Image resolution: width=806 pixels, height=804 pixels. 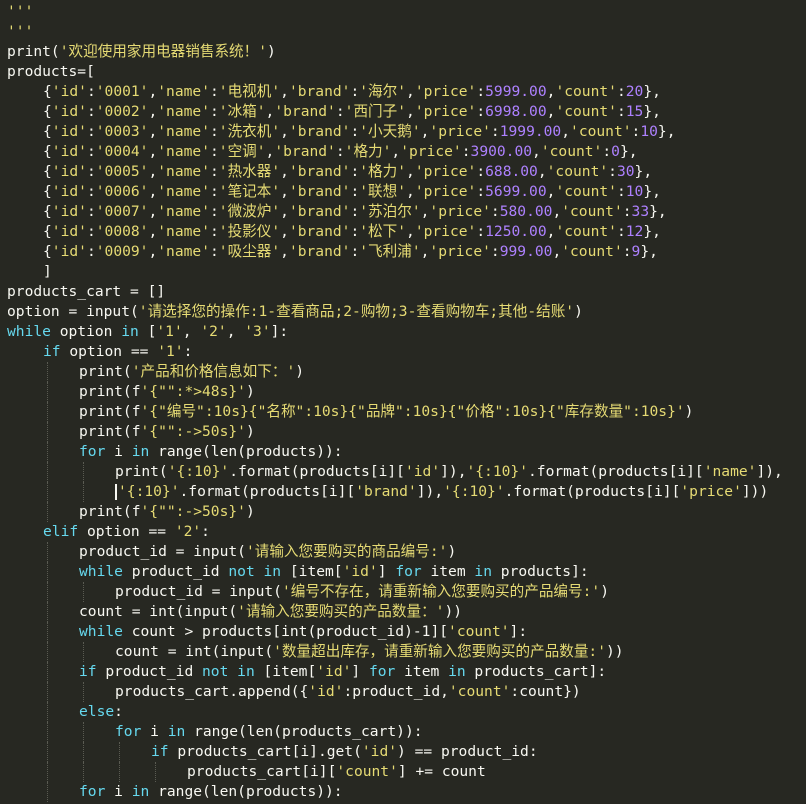 I want to click on code-token: 20, so click(x=634, y=91).